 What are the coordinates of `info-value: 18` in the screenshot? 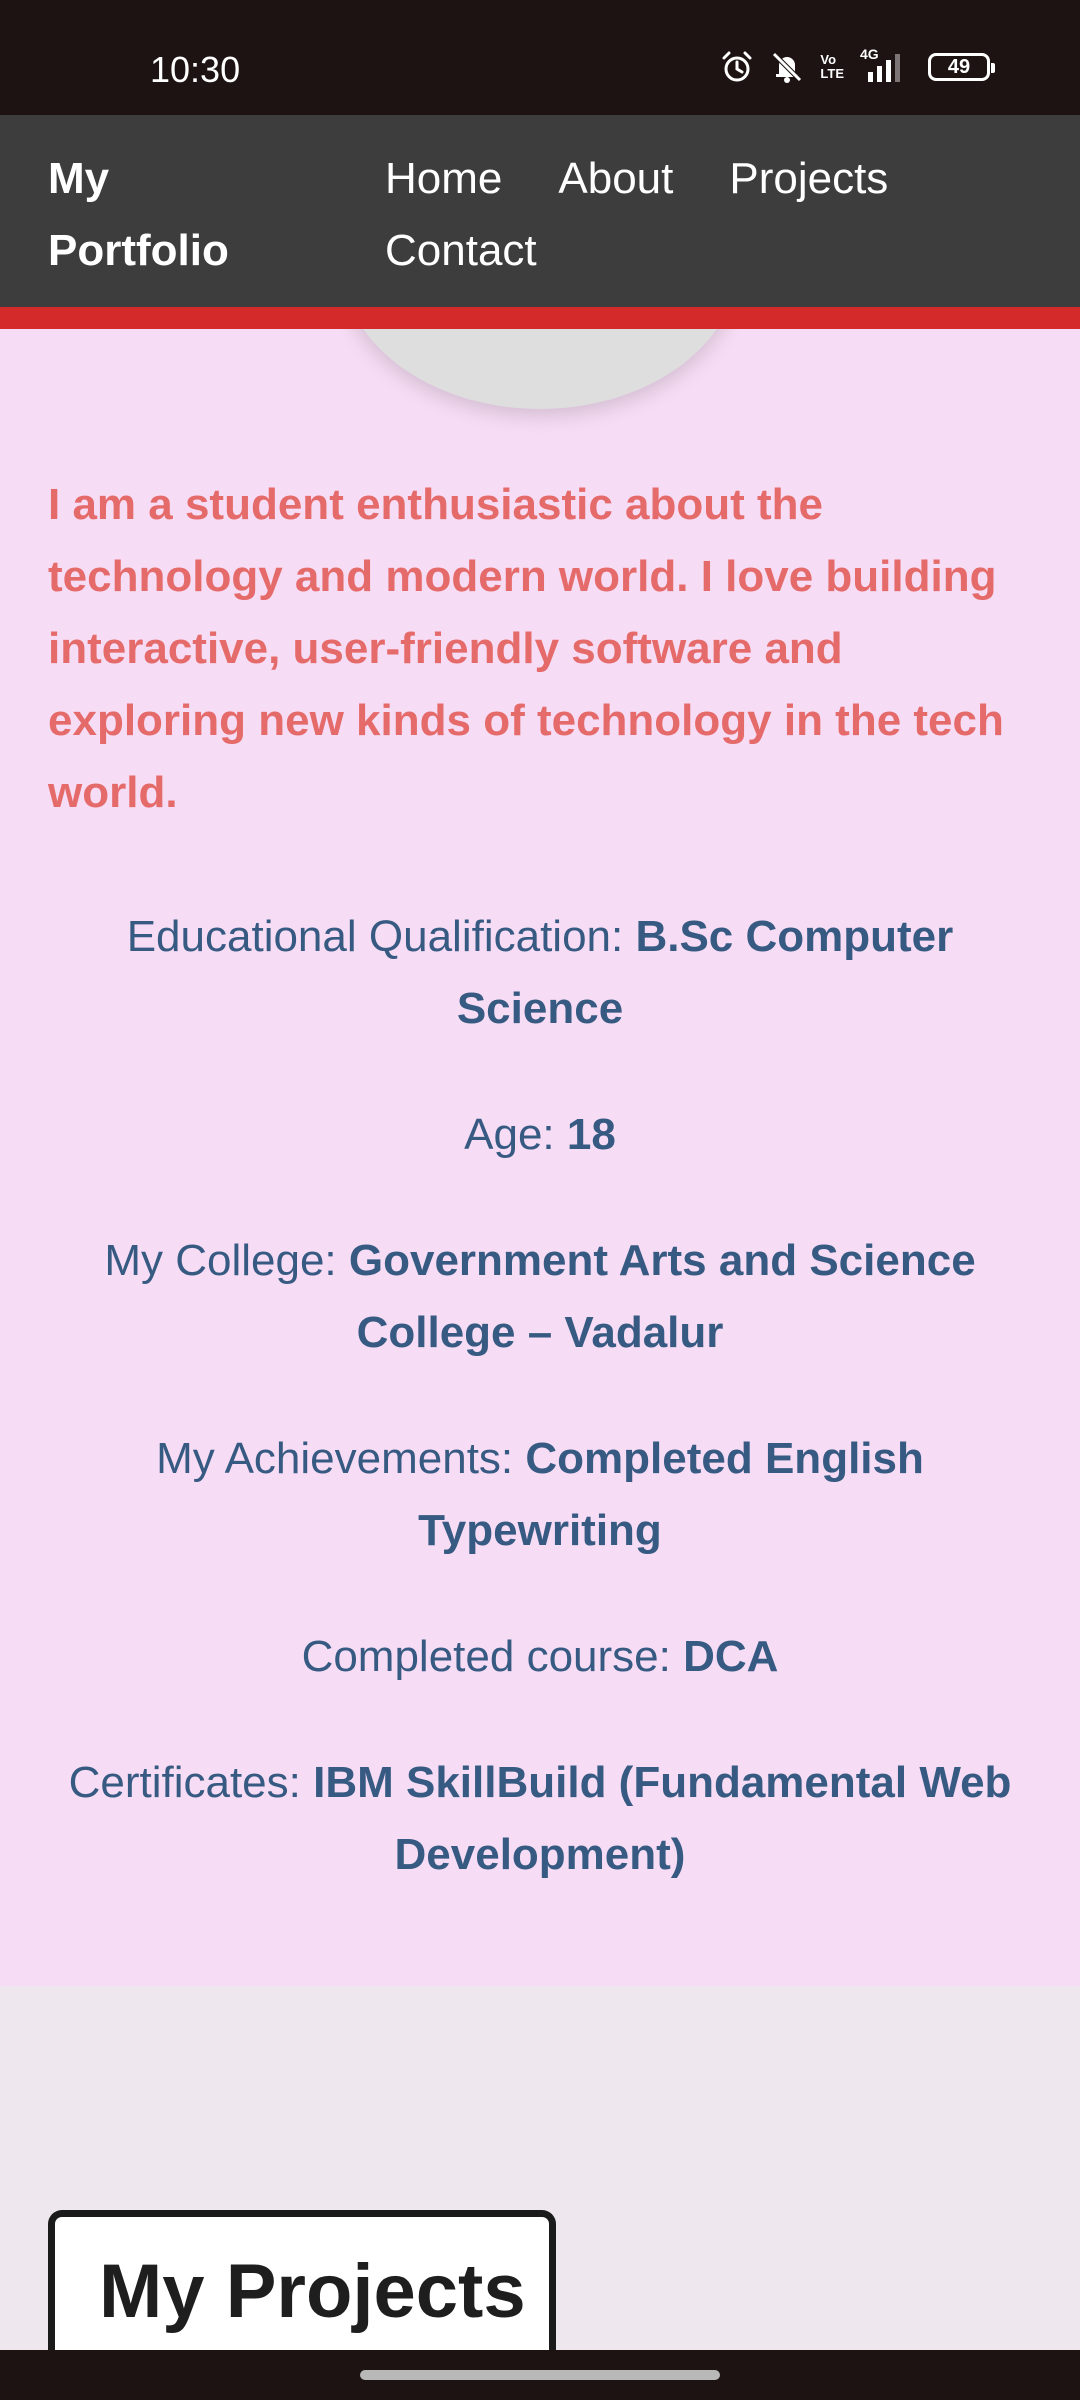 It's located at (591, 1134).